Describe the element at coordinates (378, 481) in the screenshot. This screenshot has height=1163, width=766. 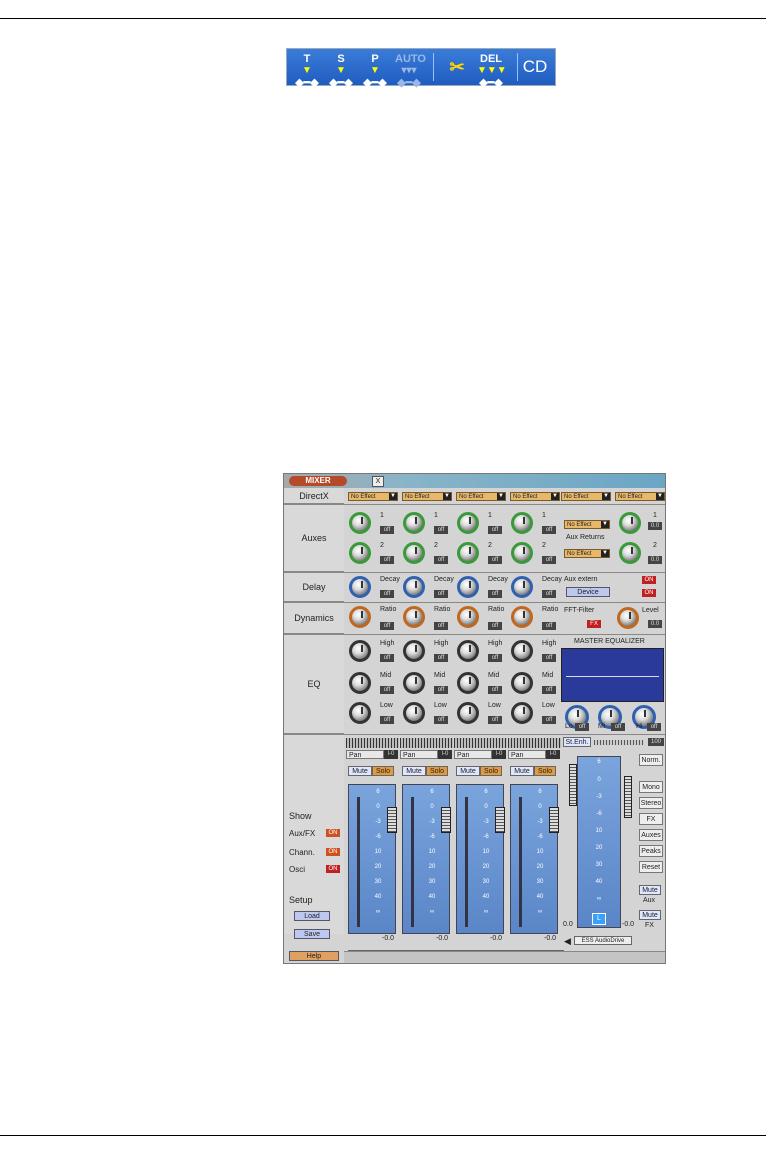
I see `close-button: X` at that location.